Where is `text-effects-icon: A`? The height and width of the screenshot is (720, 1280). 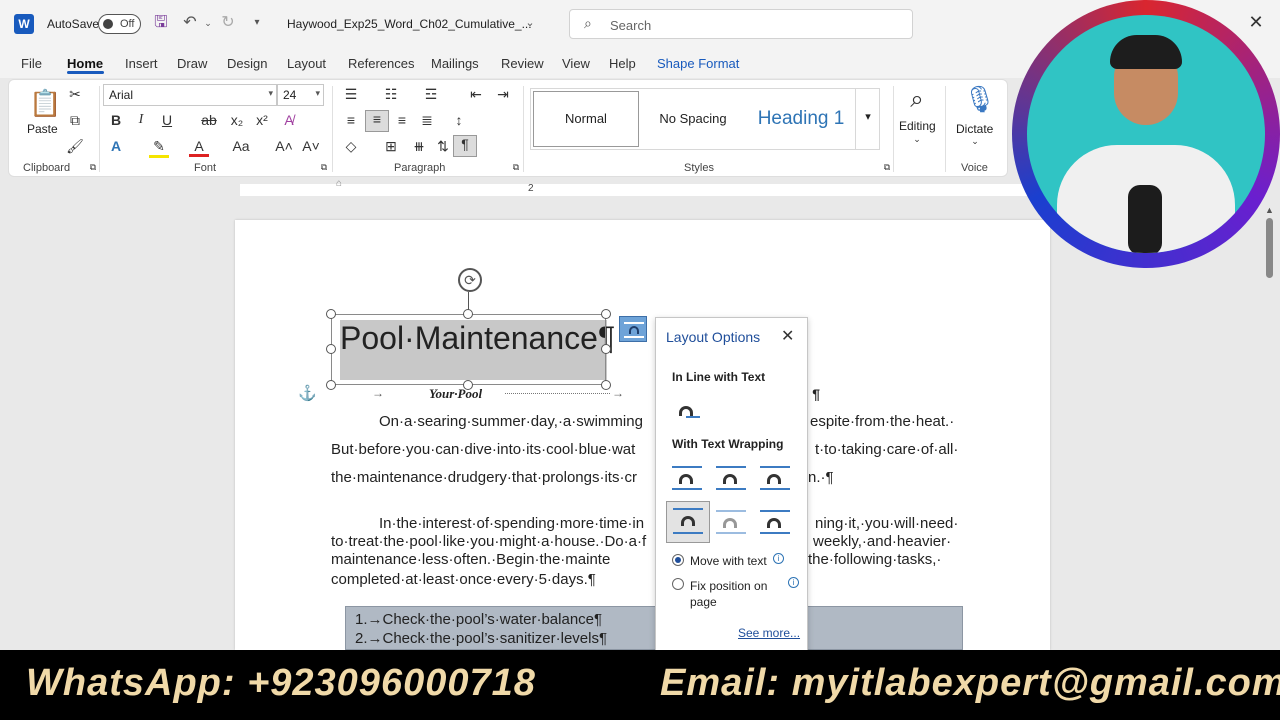 text-effects-icon: A is located at coordinates (116, 146).